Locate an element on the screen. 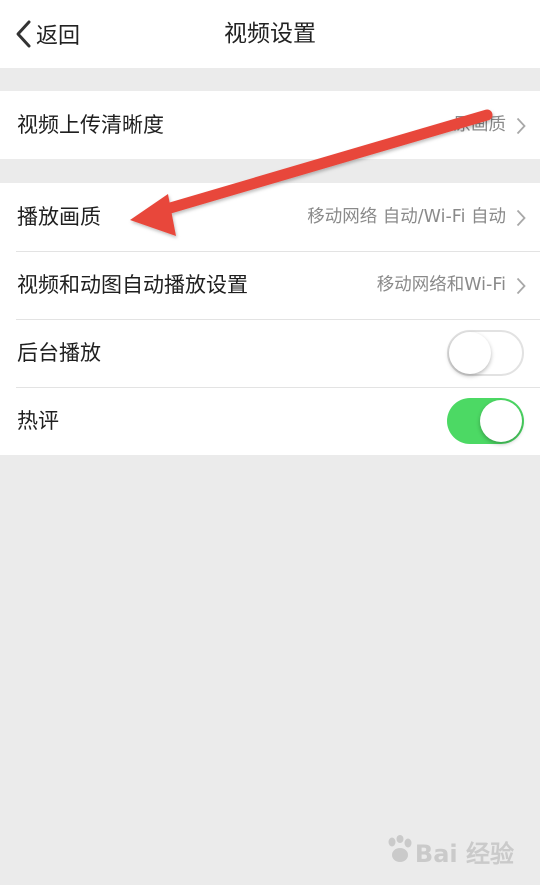 This screenshot has height=885, width=540. row-label: 视频和动图自动播放设置 is located at coordinates (132, 285).